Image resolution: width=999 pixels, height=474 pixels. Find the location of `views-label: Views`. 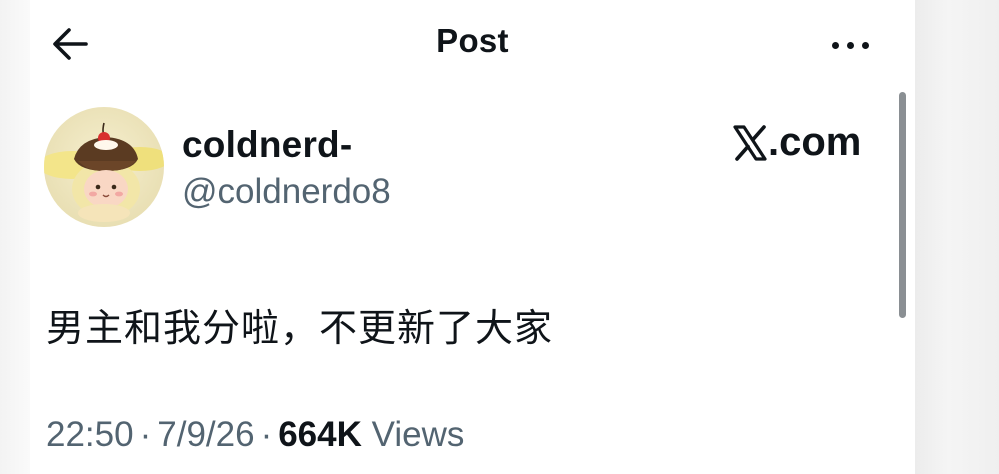

views-label: Views is located at coordinates (418, 434).